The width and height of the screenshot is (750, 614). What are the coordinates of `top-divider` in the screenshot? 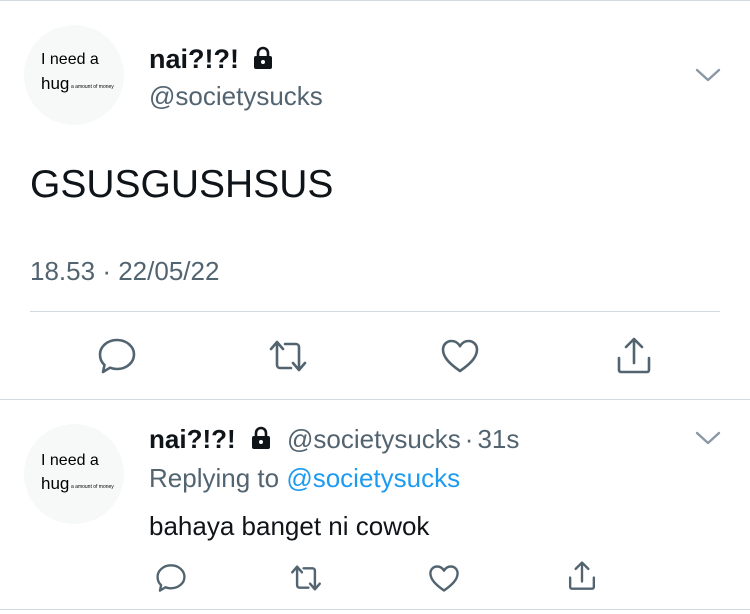 It's located at (375, 0).